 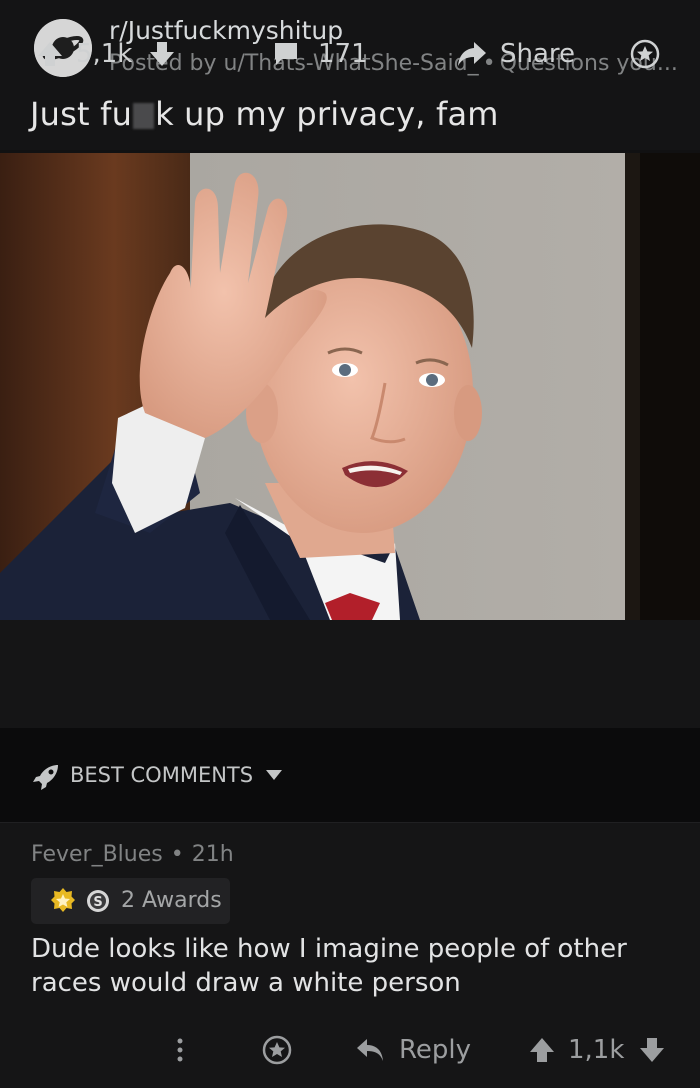 I want to click on reply-button: Reply, so click(x=413, y=1050).